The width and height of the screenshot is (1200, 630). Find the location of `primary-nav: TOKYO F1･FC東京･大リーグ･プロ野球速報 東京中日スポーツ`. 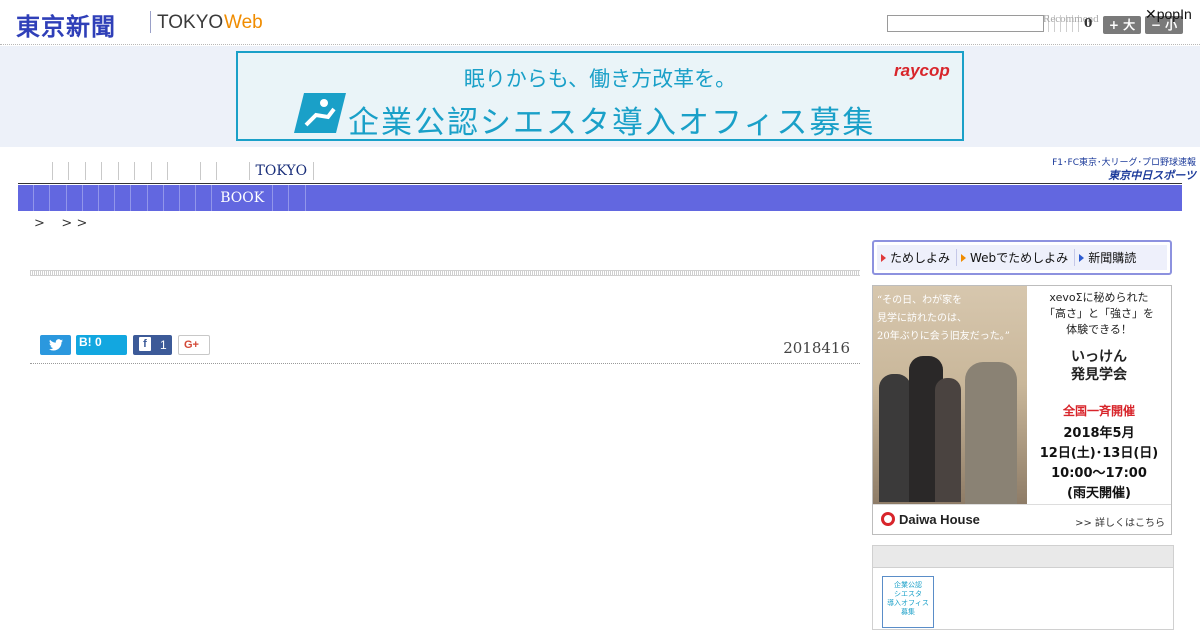

primary-nav: TOKYO F1･FC東京･大リーグ･プロ野球速報 東京中日スポーツ is located at coordinates (607, 168).